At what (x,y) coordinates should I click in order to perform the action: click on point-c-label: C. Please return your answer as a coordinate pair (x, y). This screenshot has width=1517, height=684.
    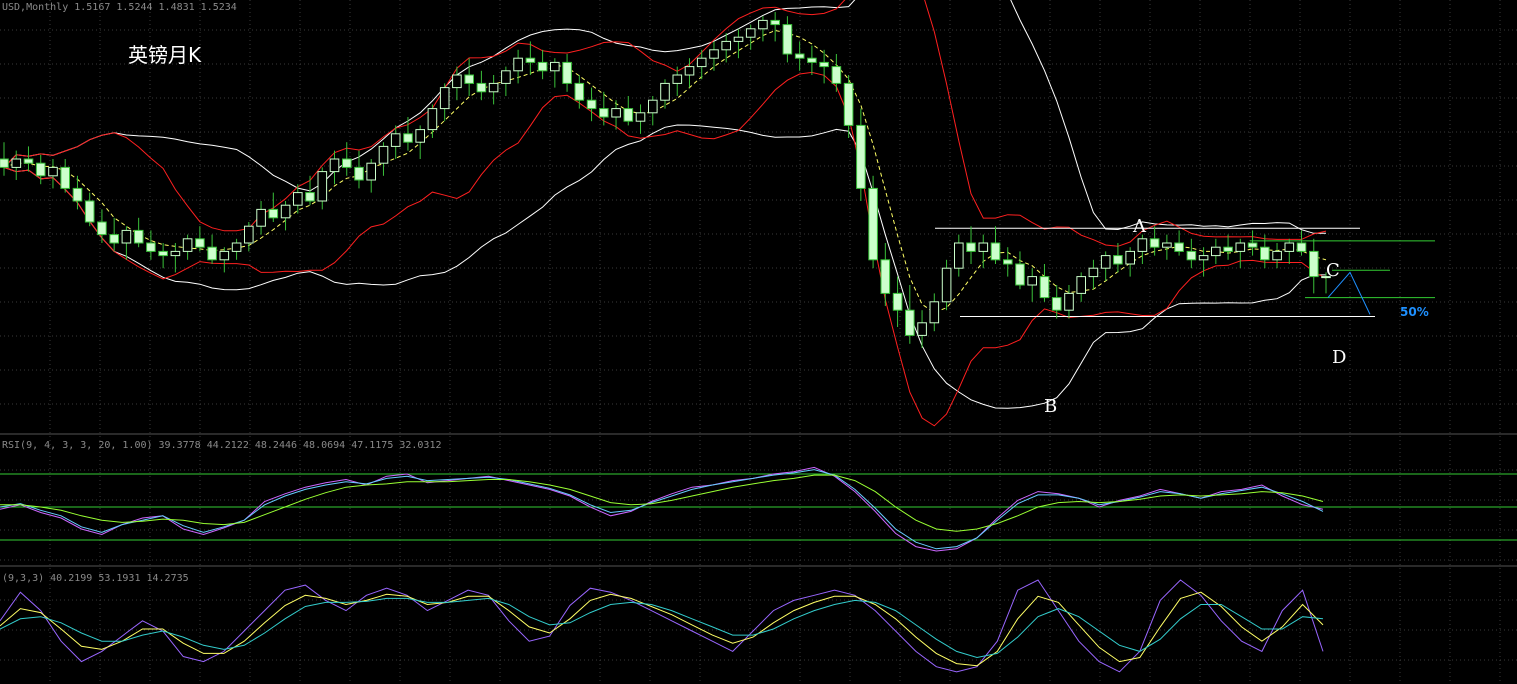
    Looking at the image, I should click on (1333, 270).